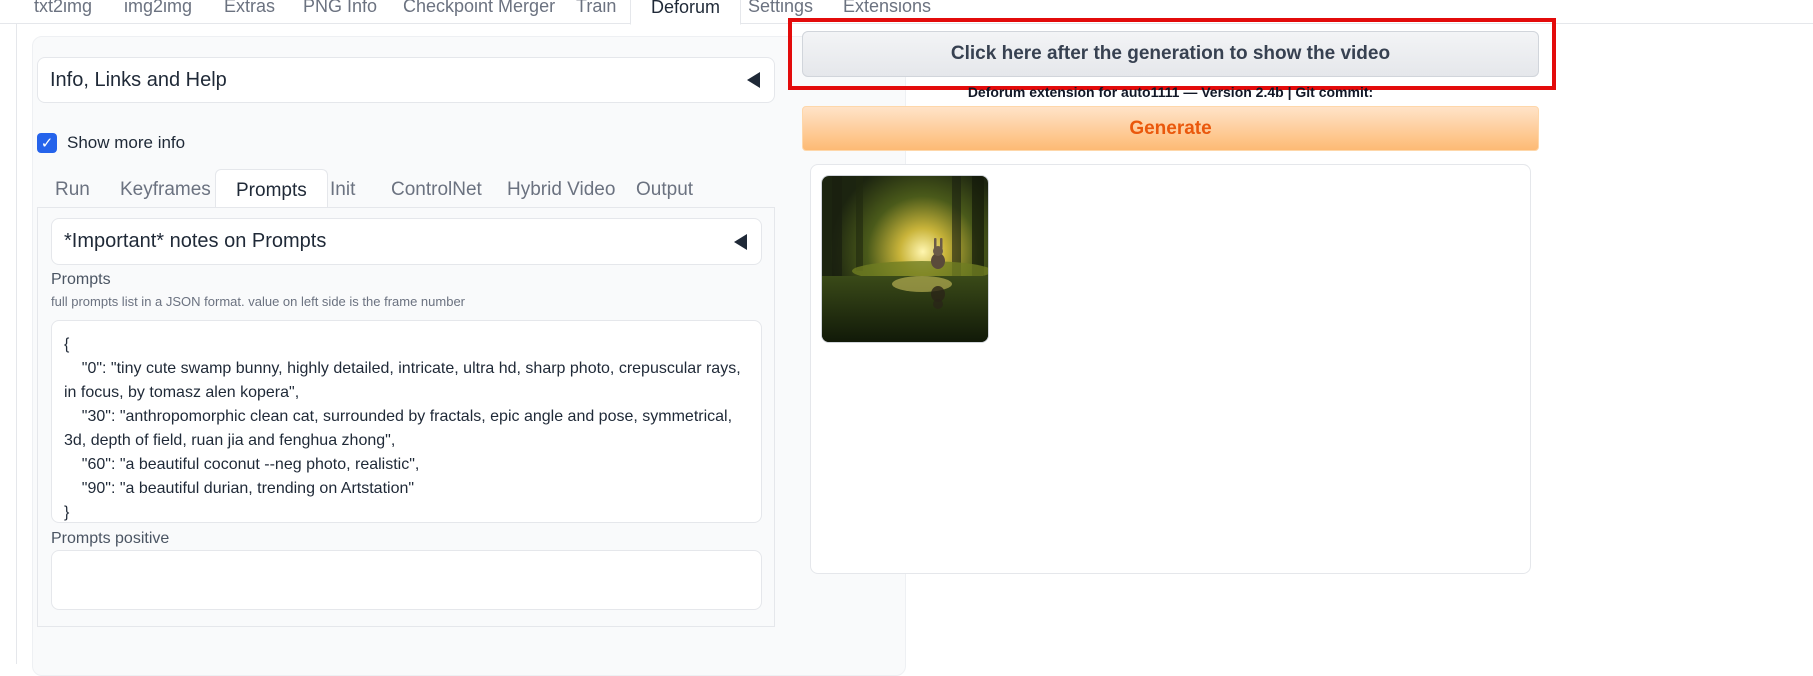 The width and height of the screenshot is (1813, 676). What do you see at coordinates (406, 241) in the screenshot?
I see `important-notes-accordion: *Important* notes on Prompts` at bounding box center [406, 241].